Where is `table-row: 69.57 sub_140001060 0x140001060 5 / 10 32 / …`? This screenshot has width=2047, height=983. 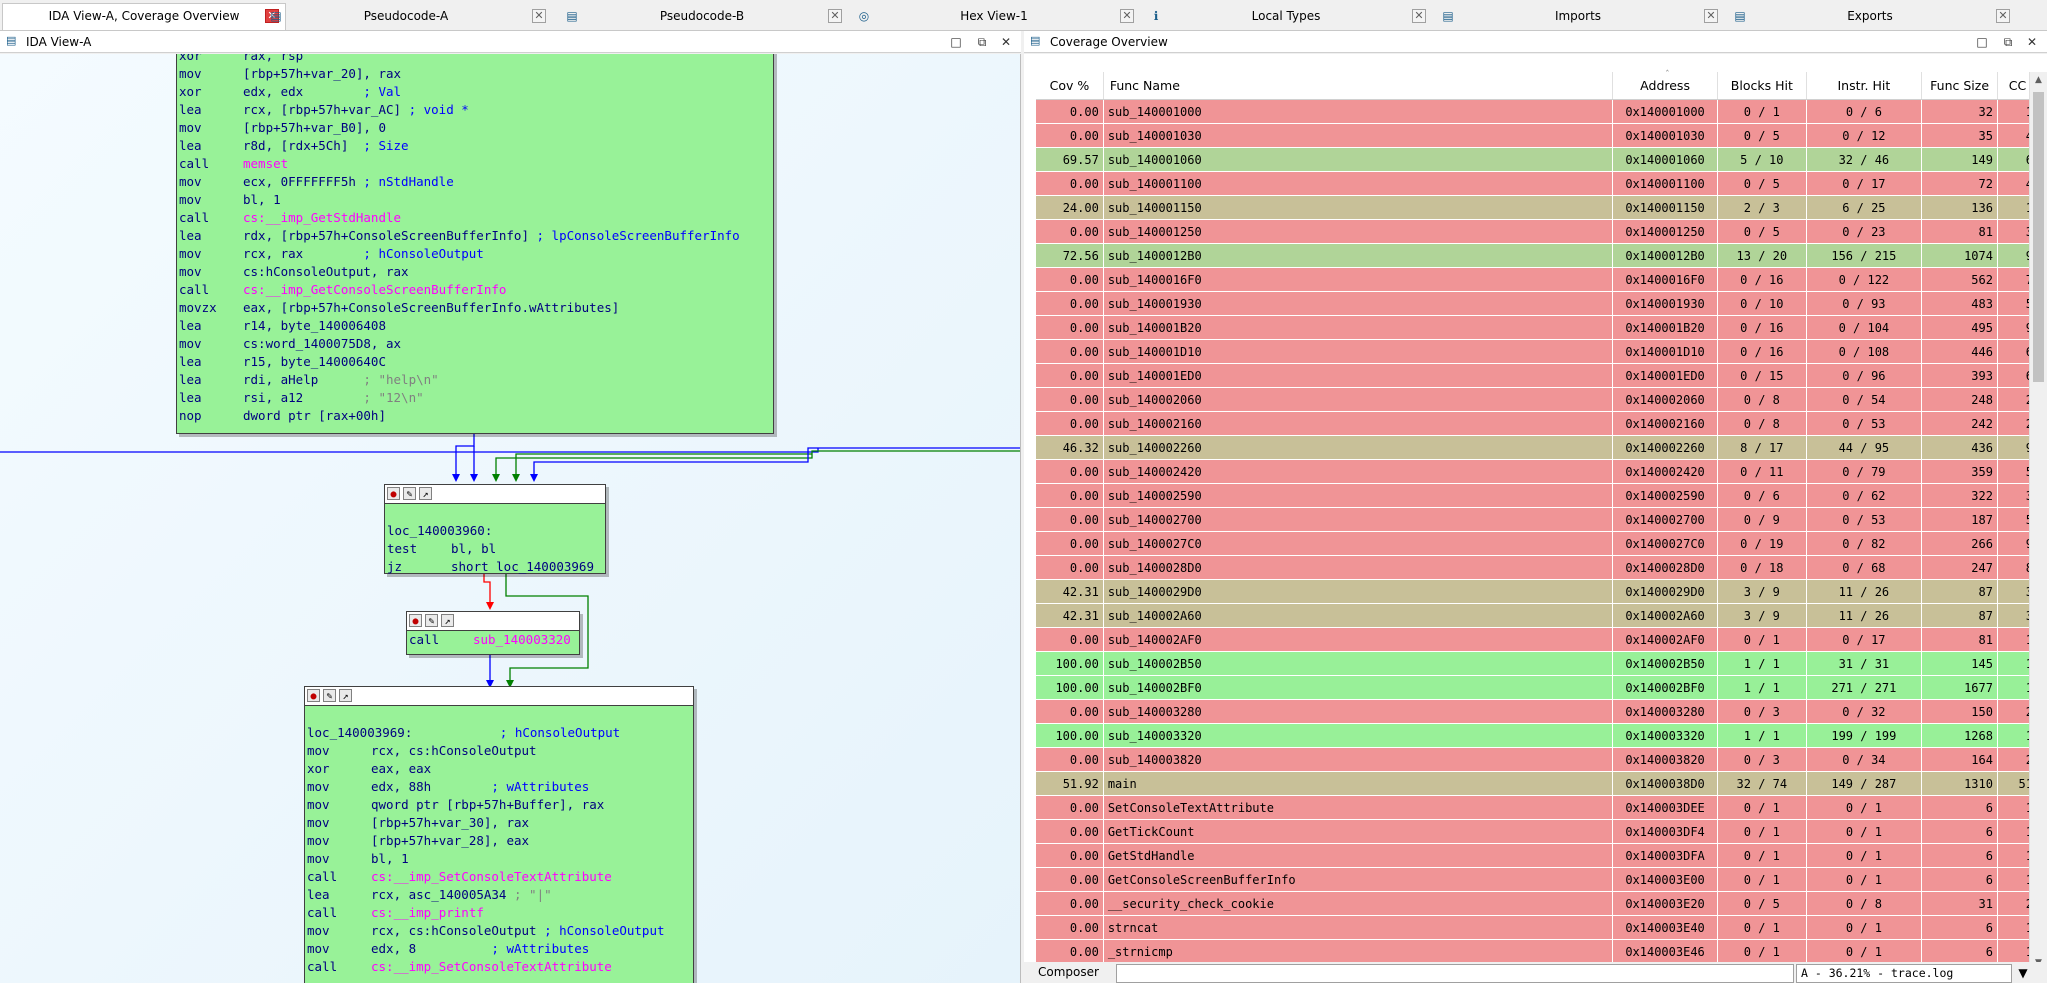
table-row: 69.57 sub_140001060 0x140001060 5 / 10 32 / … is located at coordinates (1537, 159).